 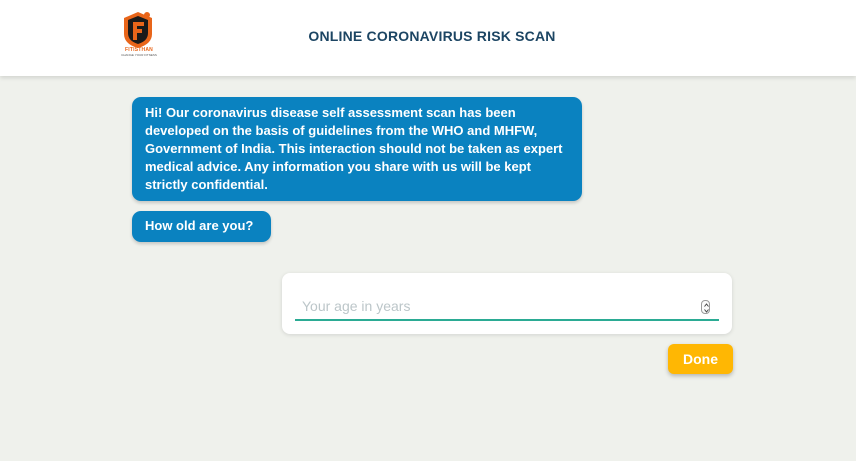 What do you see at coordinates (432, 36) in the screenshot?
I see `page-title: ONLINE CORONAVIRUS RISK SCAN` at bounding box center [432, 36].